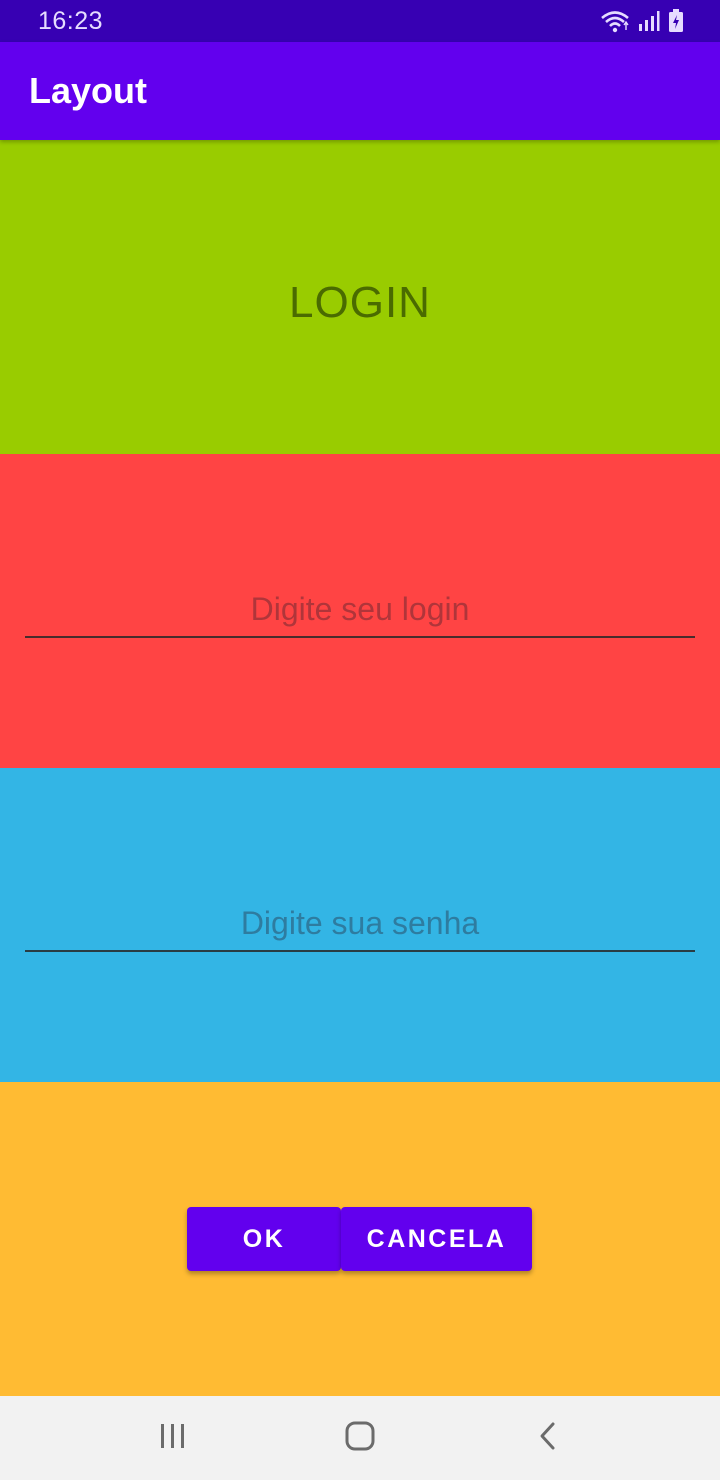 The width and height of the screenshot is (720, 1480). What do you see at coordinates (360, 302) in the screenshot?
I see `login-heading: LOGIN` at bounding box center [360, 302].